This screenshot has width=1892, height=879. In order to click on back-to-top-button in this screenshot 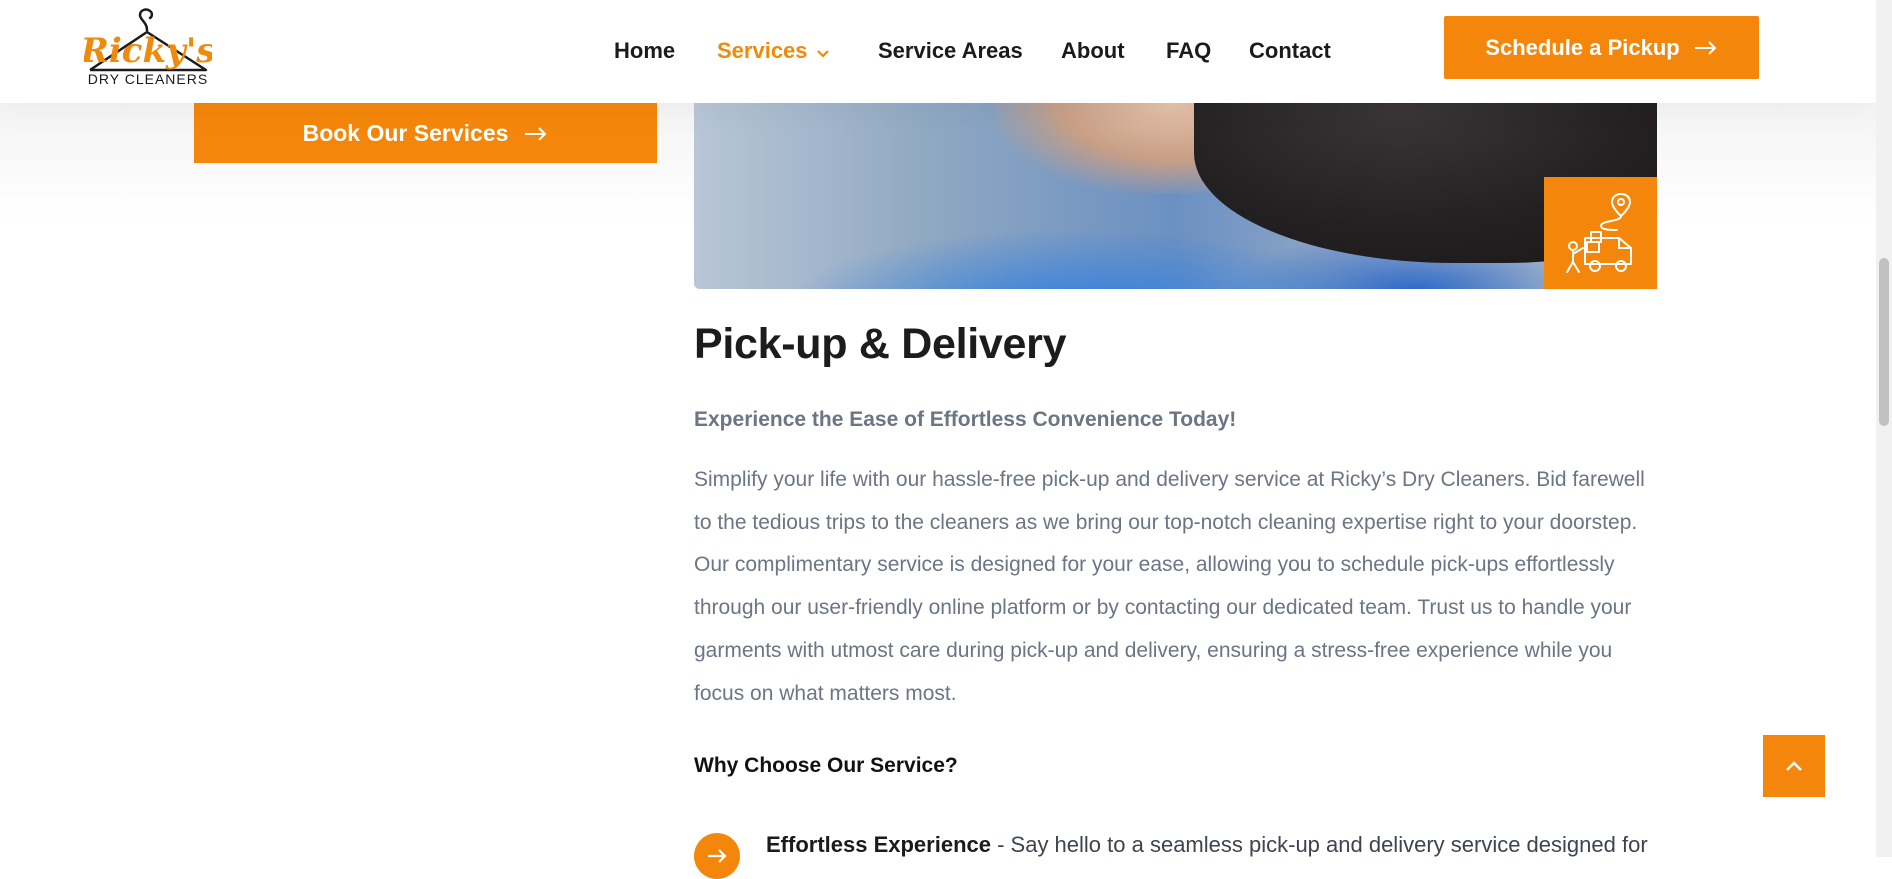, I will do `click(1794, 766)`.